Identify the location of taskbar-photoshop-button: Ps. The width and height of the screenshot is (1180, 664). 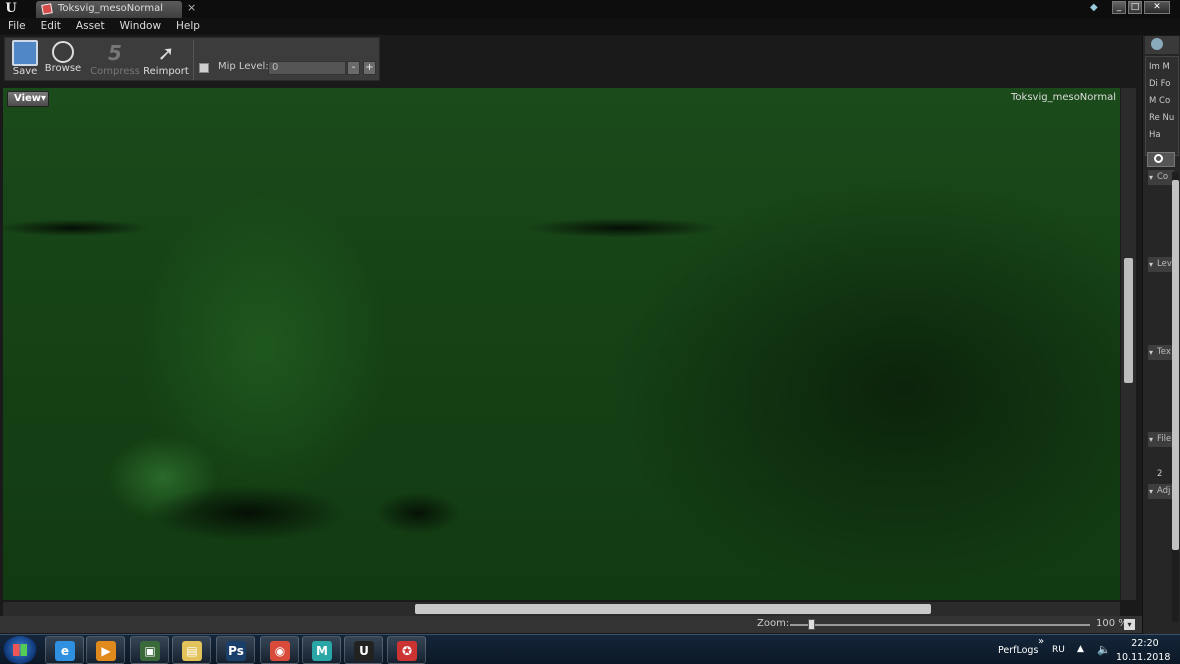
(235, 650).